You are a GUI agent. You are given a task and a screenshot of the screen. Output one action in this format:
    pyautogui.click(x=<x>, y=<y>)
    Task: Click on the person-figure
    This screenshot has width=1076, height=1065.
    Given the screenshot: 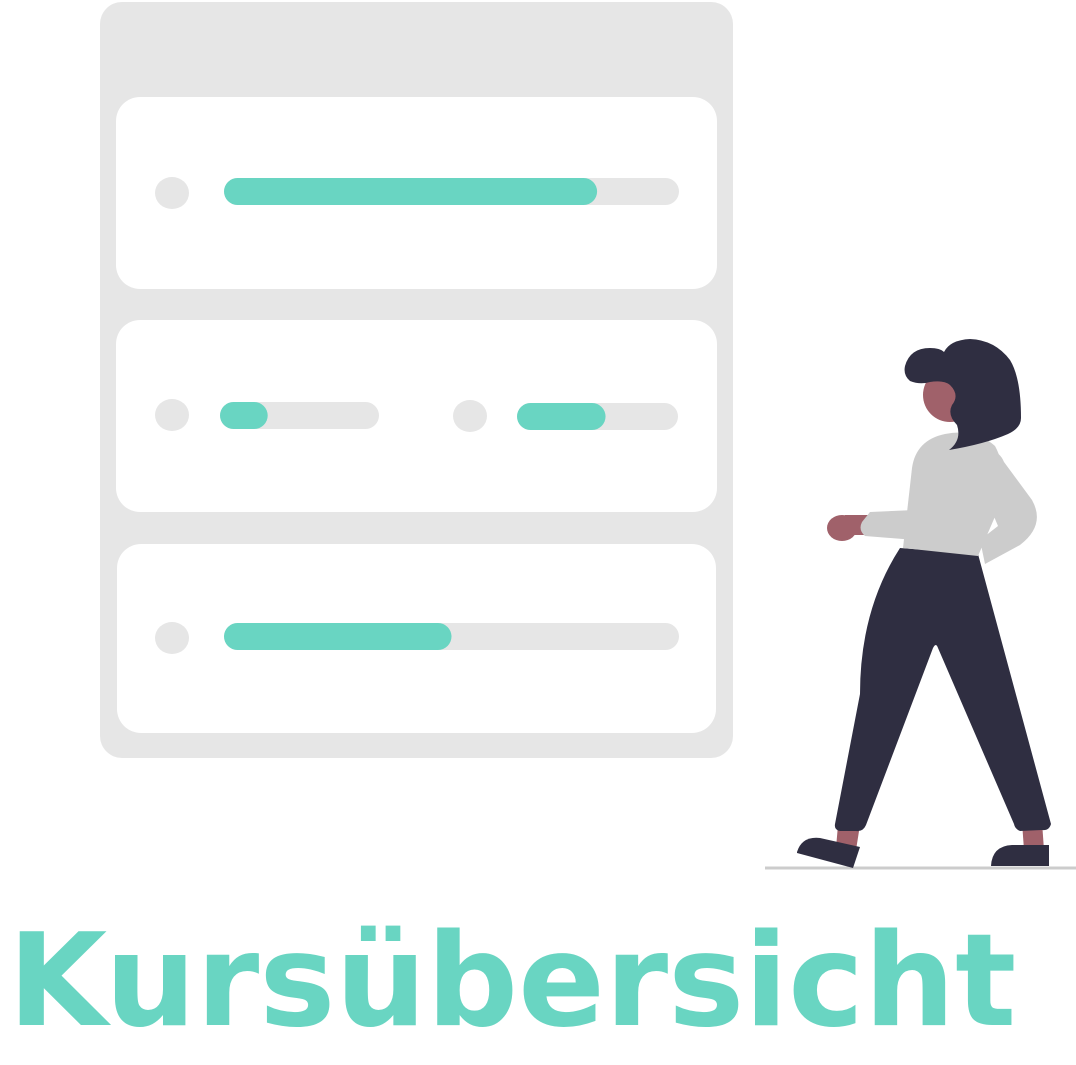 What is the action you would take?
    pyautogui.click(x=924, y=603)
    